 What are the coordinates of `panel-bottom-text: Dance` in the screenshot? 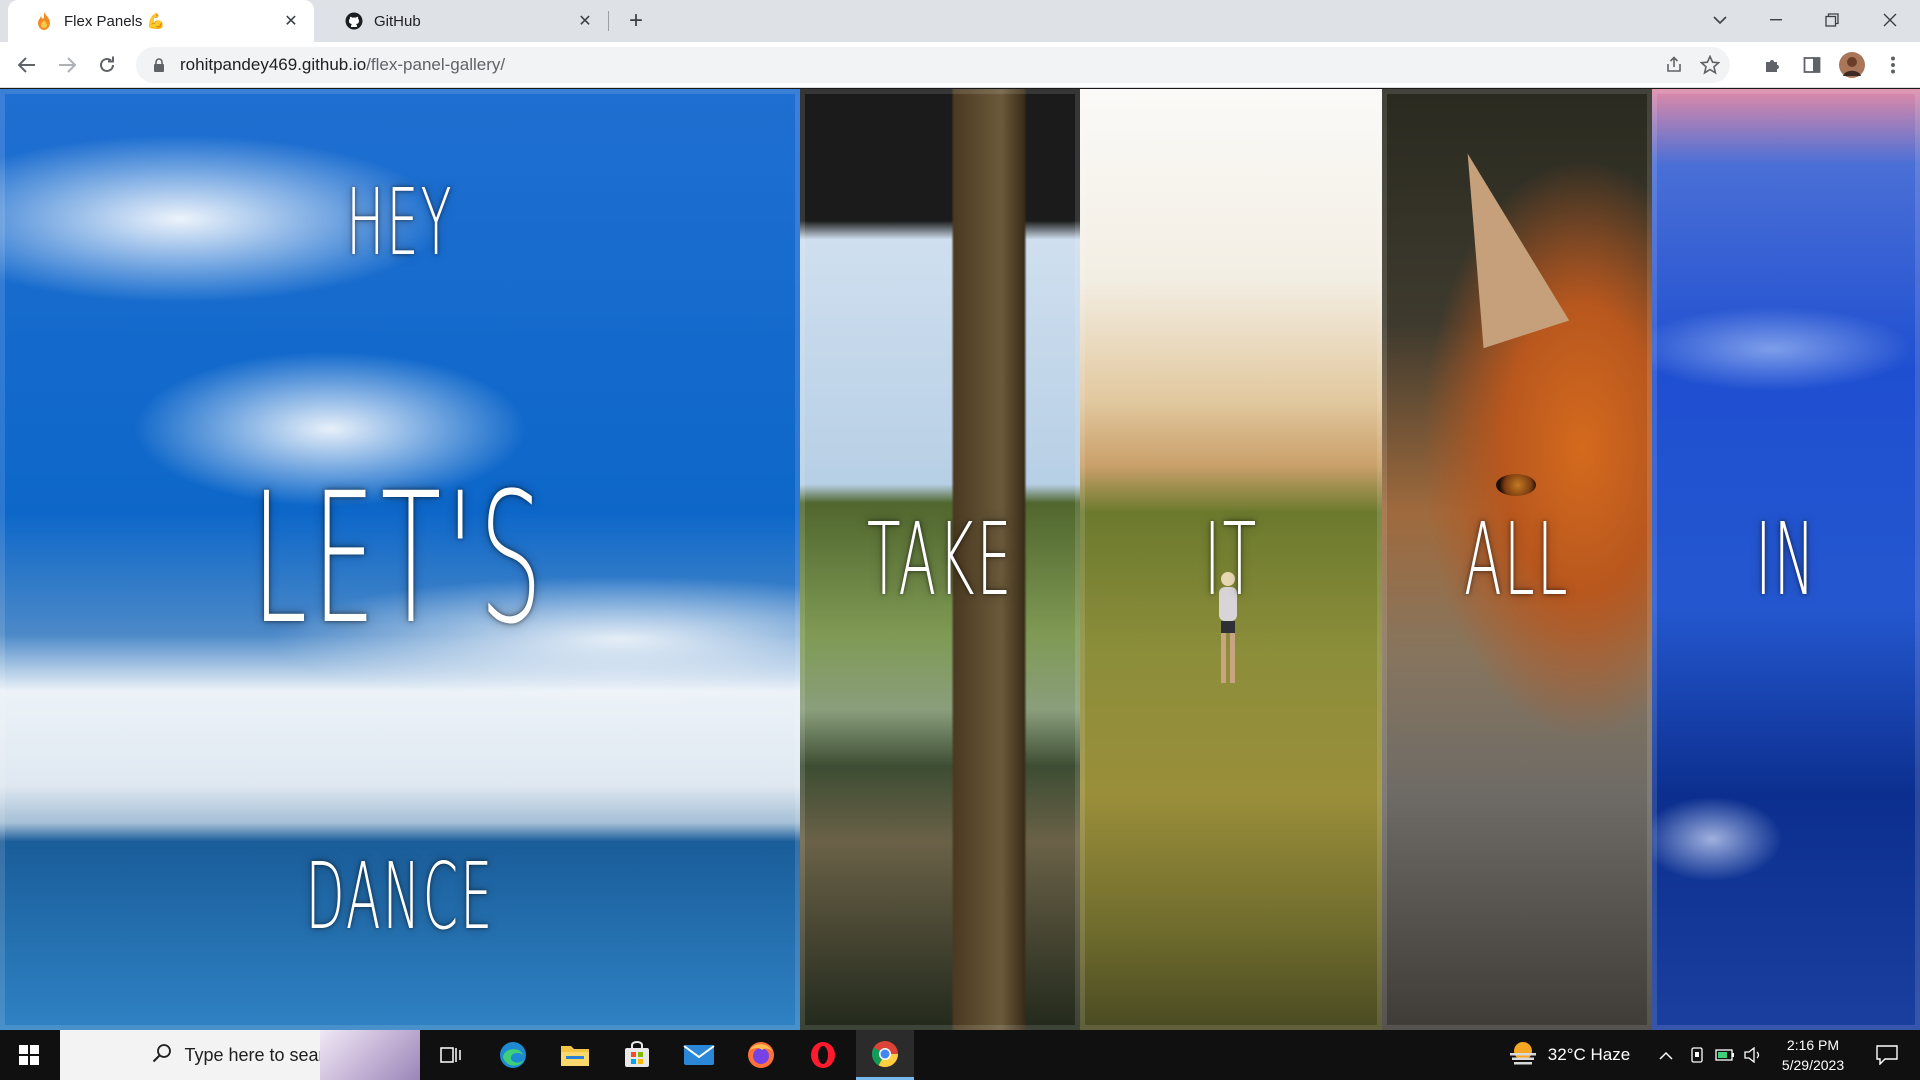 It's located at (400, 896).